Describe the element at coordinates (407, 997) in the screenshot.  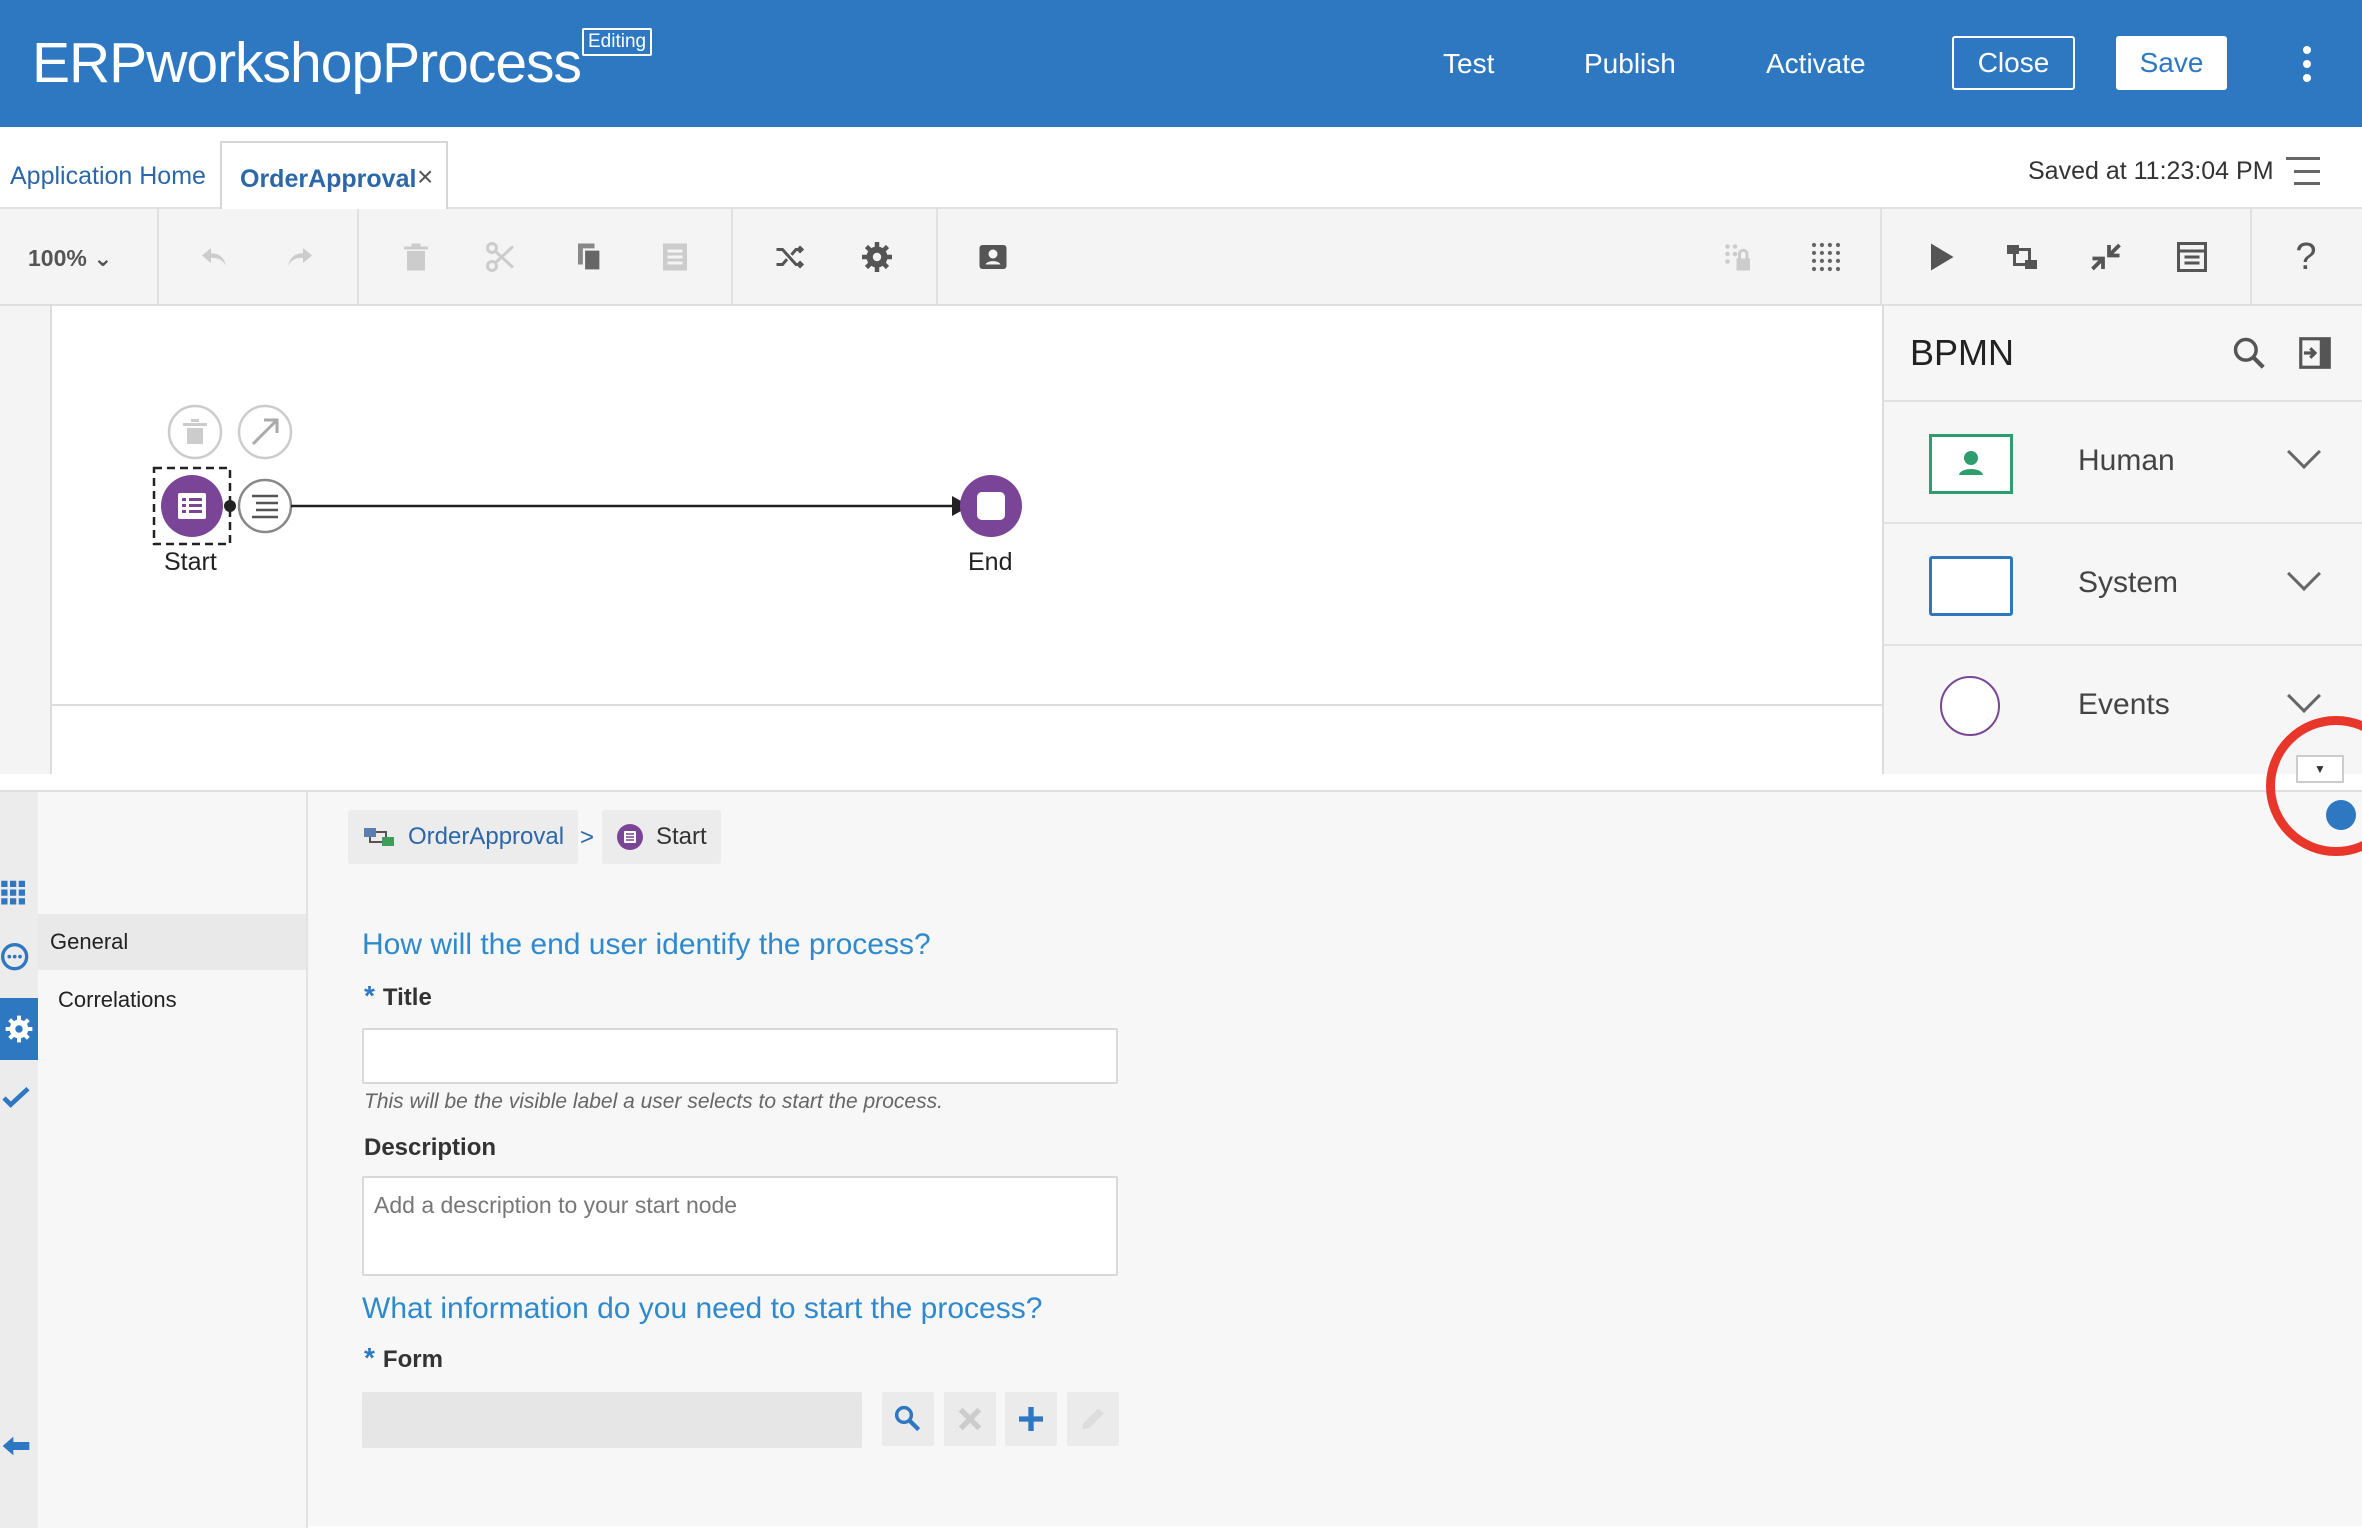
I see `title-label-text: Title` at that location.